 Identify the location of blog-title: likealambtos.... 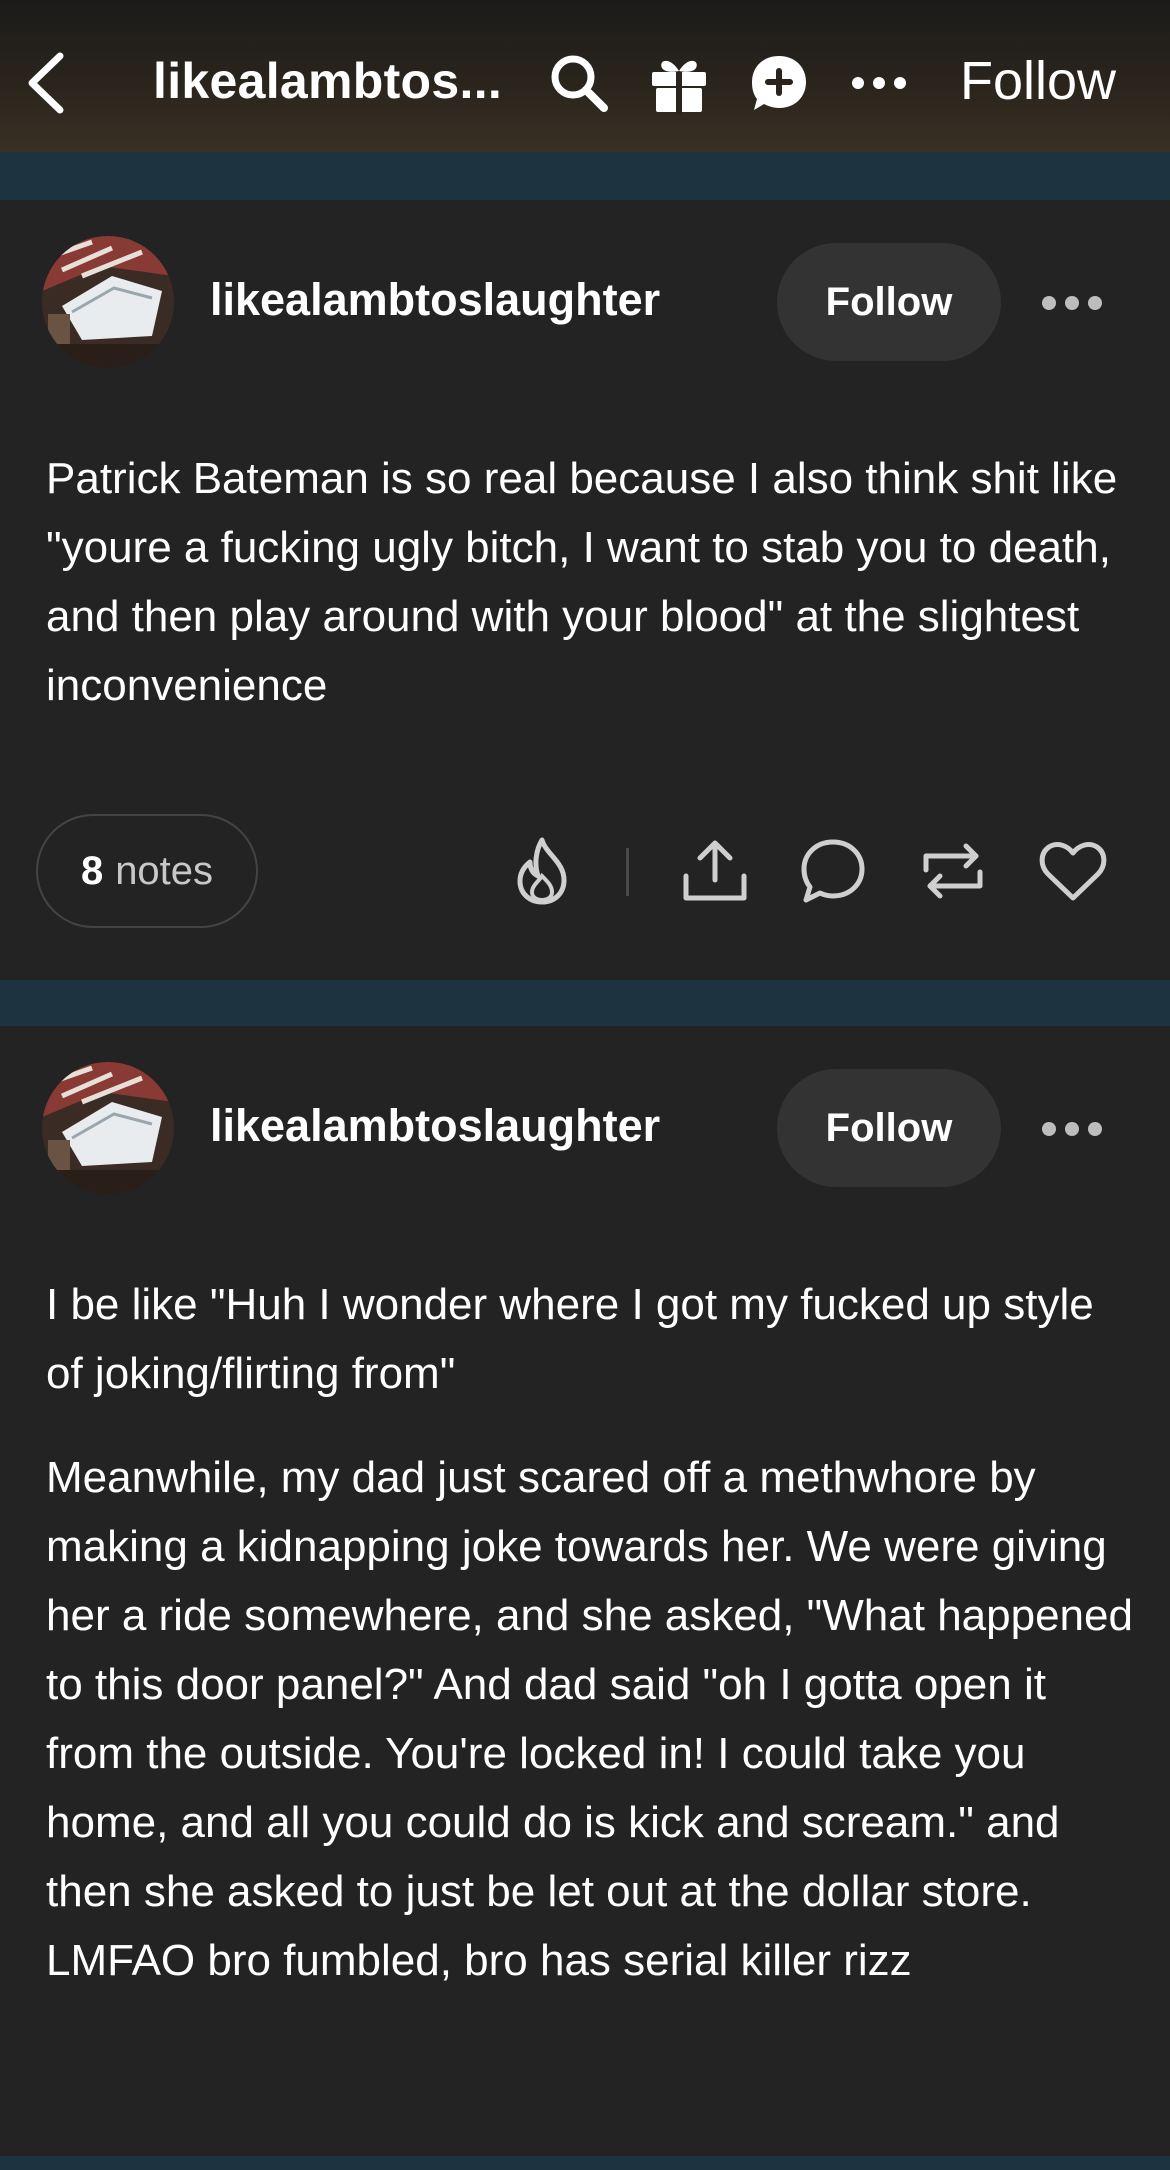
(333, 81).